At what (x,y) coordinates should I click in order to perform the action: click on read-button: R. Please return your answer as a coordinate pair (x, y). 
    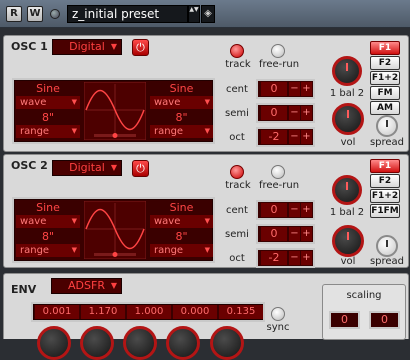
    Looking at the image, I should click on (14, 14).